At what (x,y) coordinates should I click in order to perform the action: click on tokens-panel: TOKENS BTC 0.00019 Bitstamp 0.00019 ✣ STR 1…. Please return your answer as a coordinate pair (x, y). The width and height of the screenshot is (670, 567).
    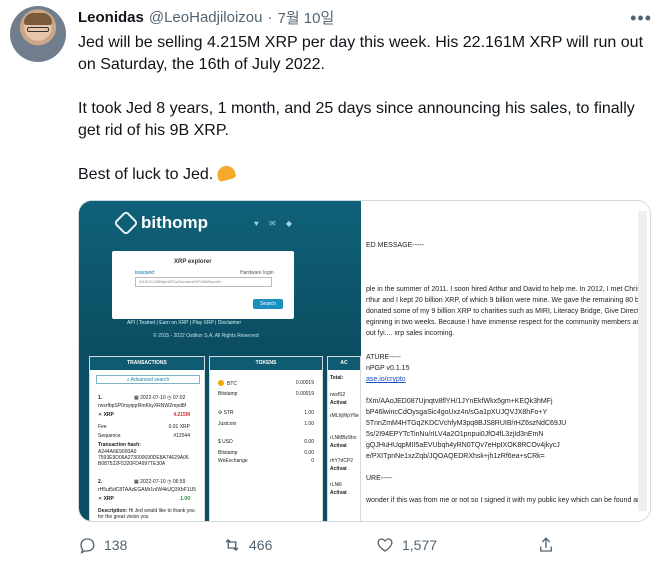
    Looking at the image, I should click on (266, 438).